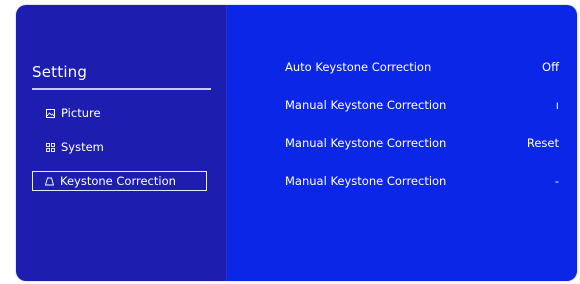  What do you see at coordinates (81, 113) in the screenshot?
I see `sidebar-item-label: Picture` at bounding box center [81, 113].